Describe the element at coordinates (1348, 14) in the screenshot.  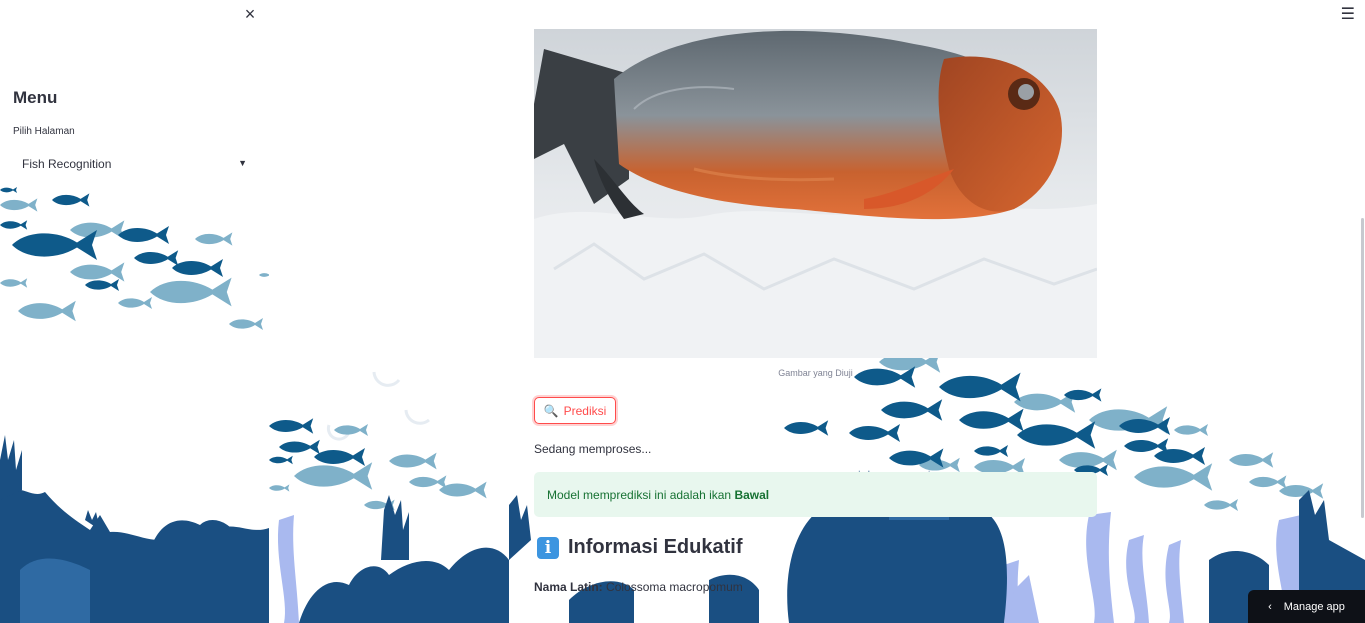
I see `main-menu-icon: ☰` at that location.